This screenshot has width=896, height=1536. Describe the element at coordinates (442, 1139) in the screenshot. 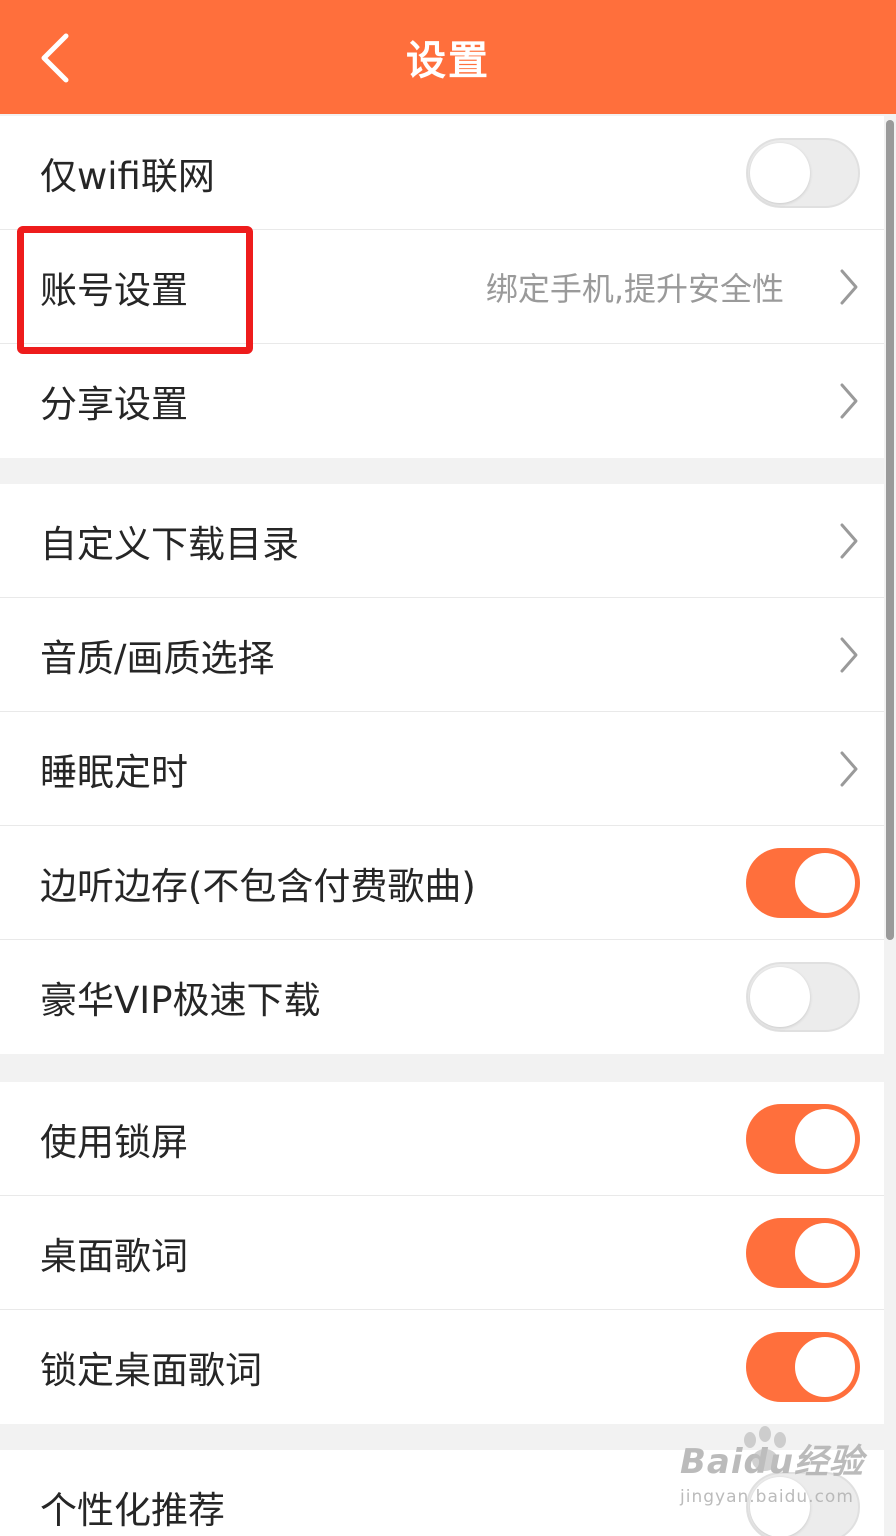

I see `setting-row-lock-screen: 使用锁屏` at that location.